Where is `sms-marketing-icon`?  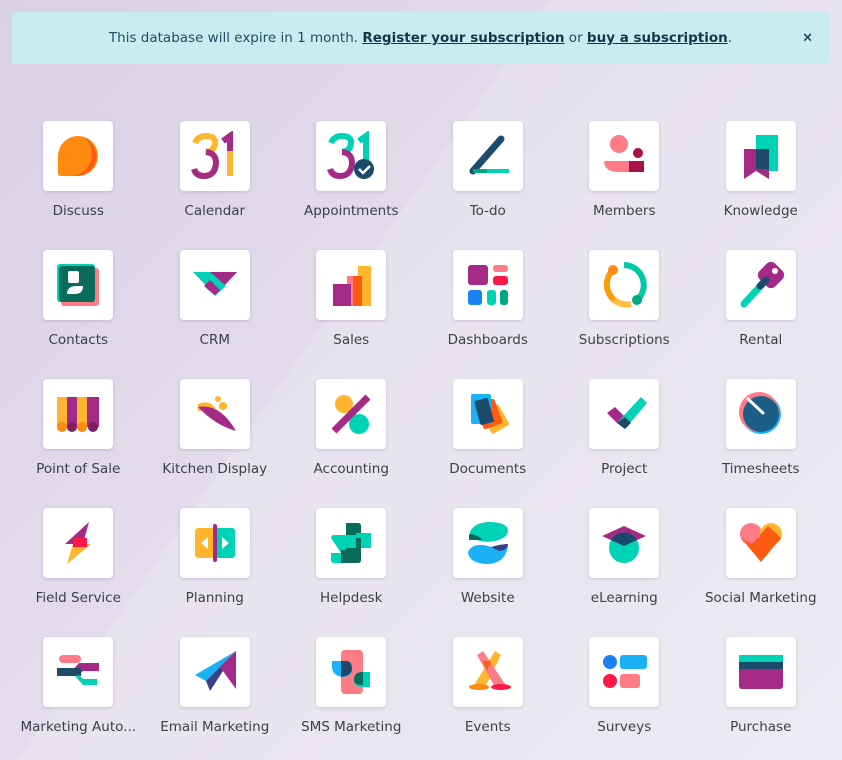 sms-marketing-icon is located at coordinates (351, 672).